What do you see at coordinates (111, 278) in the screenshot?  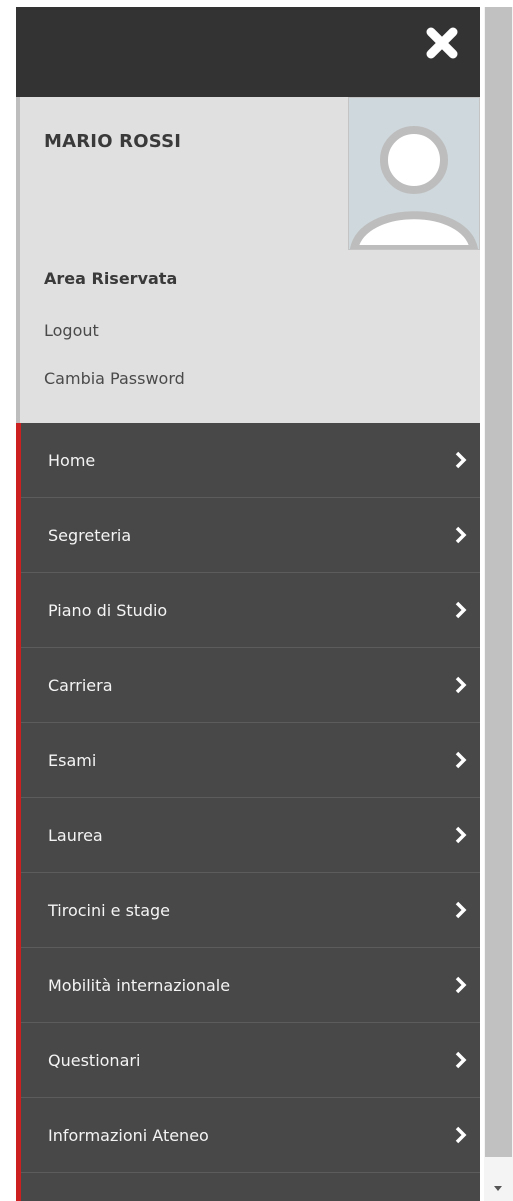 I see `reserved-area-title: Area Riservata` at bounding box center [111, 278].